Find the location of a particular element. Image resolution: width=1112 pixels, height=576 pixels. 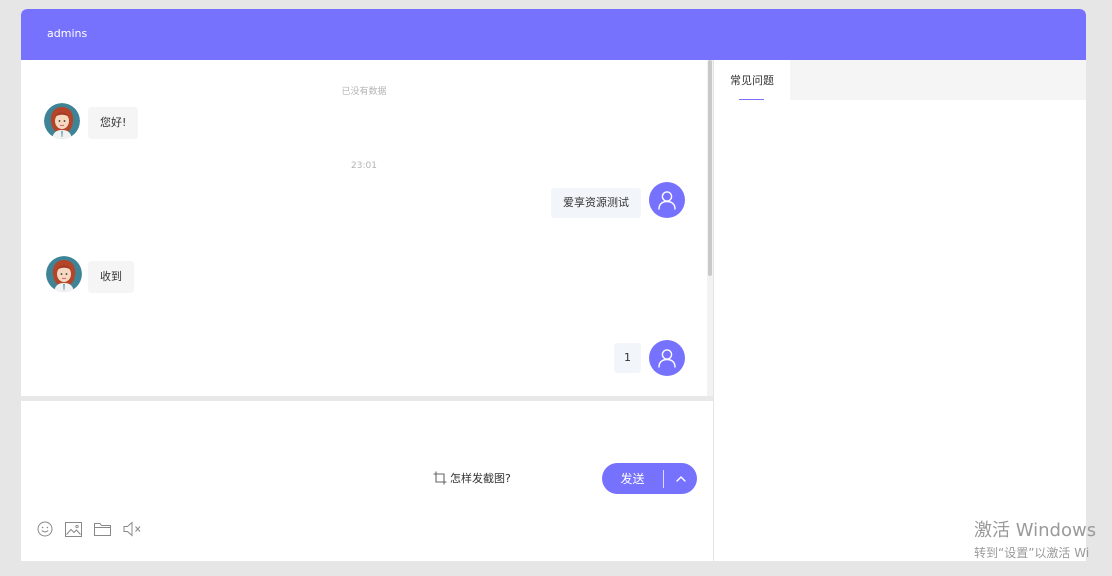

send-button: 发送 is located at coordinates (632, 478).